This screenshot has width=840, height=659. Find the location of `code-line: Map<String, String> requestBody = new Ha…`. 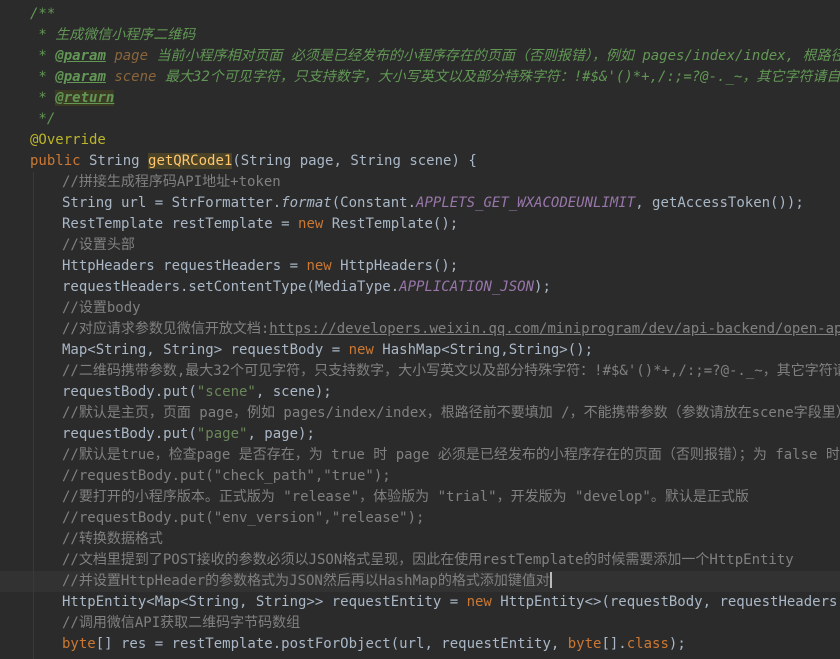

code-line: Map<String, String> requestBody = new Ha… is located at coordinates (420, 350).